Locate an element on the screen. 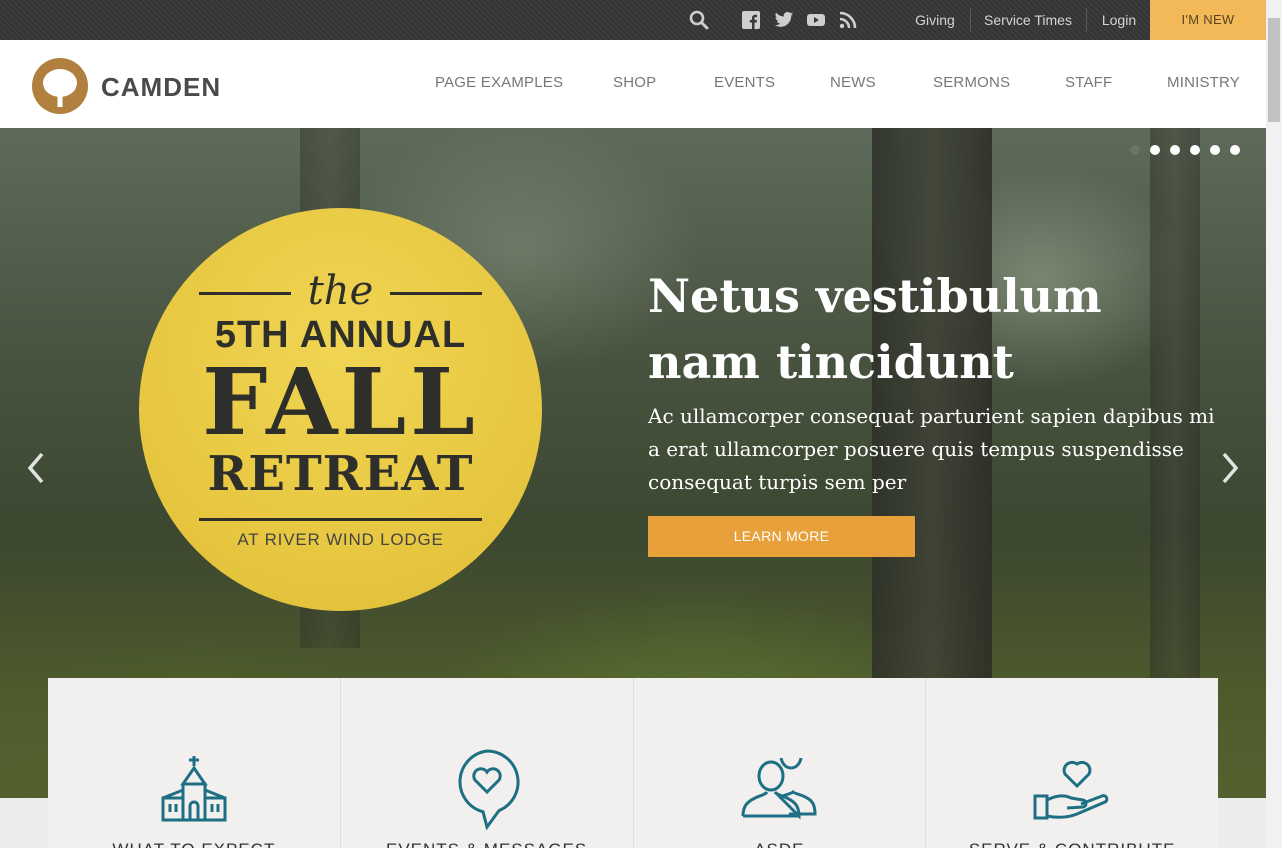  badge-the: the is located at coordinates (340, 291).